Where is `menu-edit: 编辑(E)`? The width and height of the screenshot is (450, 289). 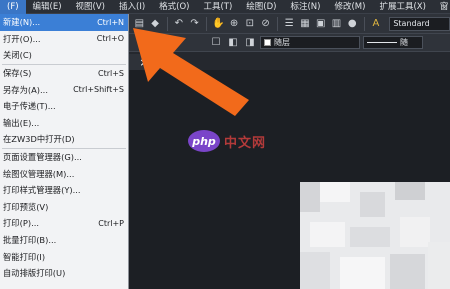 menu-edit: 编辑(E) is located at coordinates (47, 7).